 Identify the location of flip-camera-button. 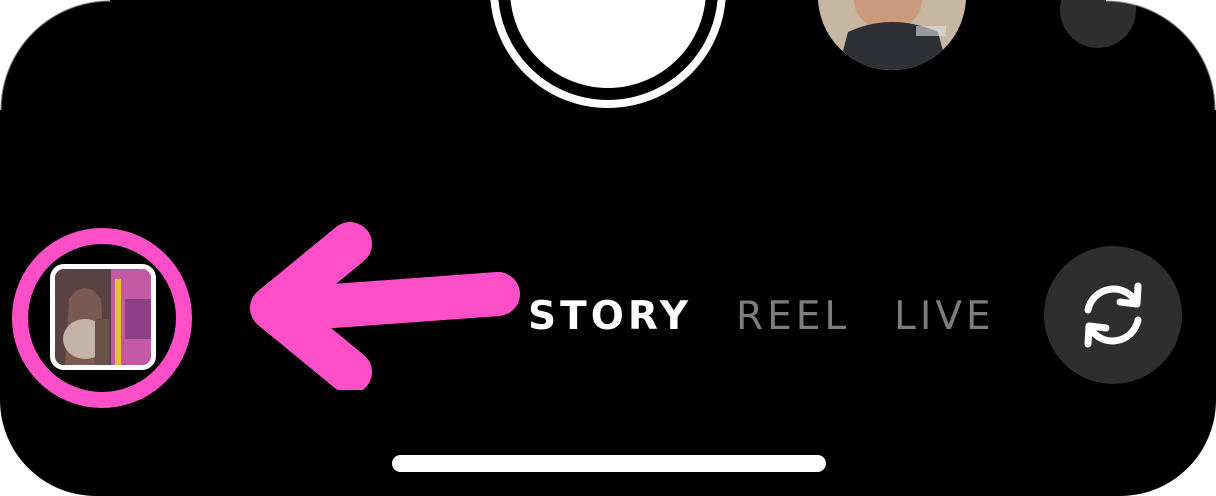
(1113, 315).